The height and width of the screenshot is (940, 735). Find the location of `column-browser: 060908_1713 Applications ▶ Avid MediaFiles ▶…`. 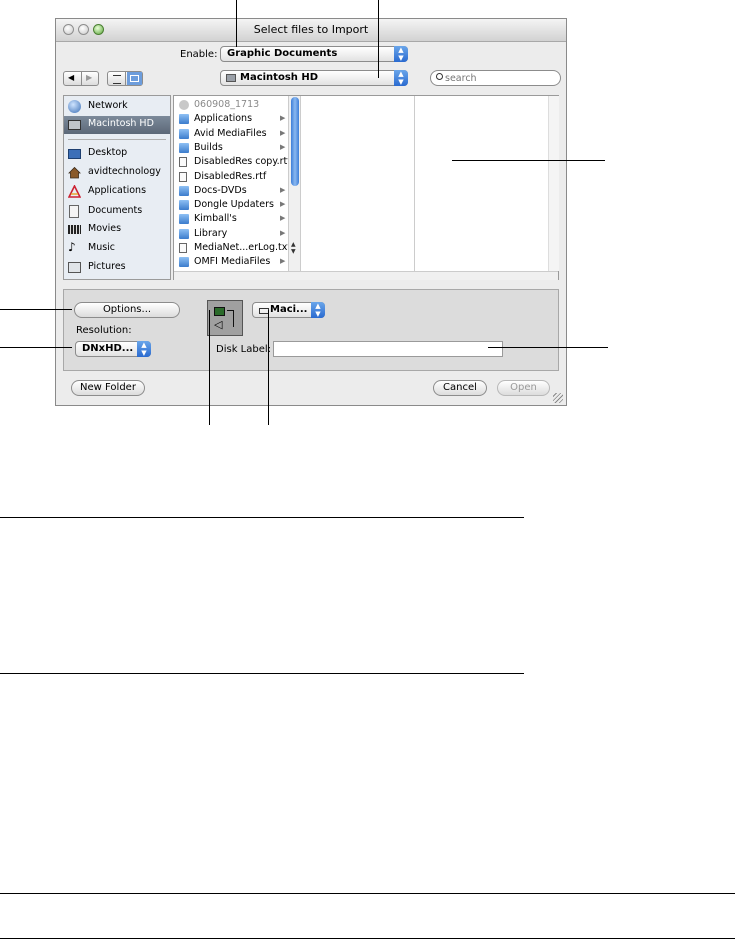

column-browser: 060908_1713 Applications ▶ Avid MediaFiles ▶… is located at coordinates (366, 187).